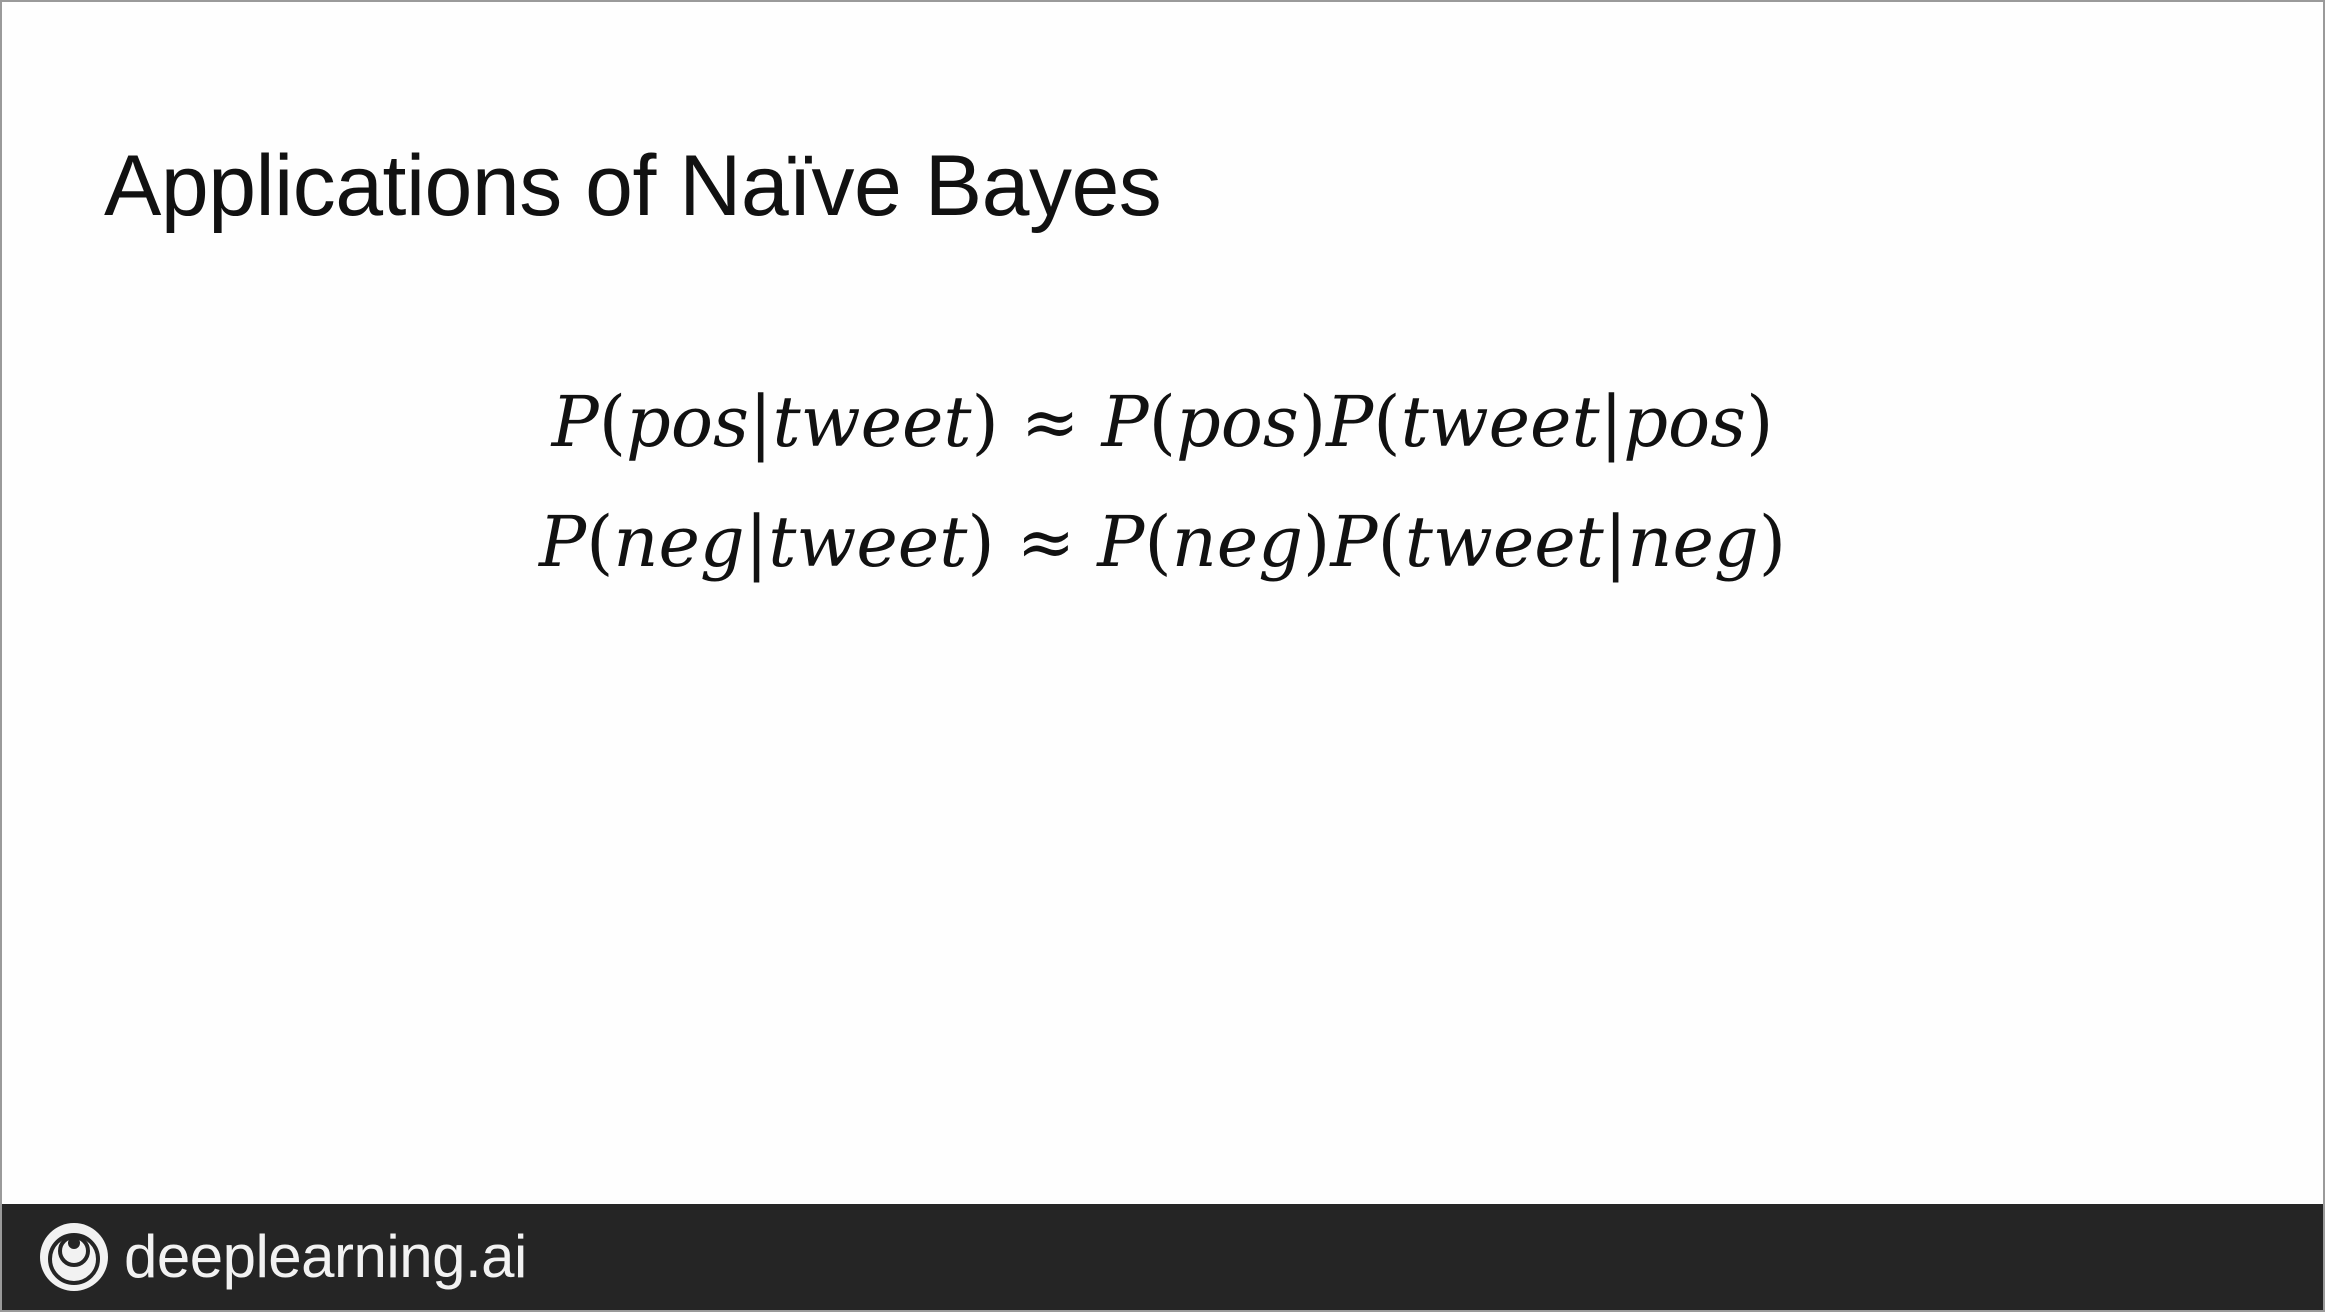 This screenshot has height=1312, width=2325. What do you see at coordinates (74, 1257) in the screenshot?
I see `deeplearning-ai-logo-icon` at bounding box center [74, 1257].